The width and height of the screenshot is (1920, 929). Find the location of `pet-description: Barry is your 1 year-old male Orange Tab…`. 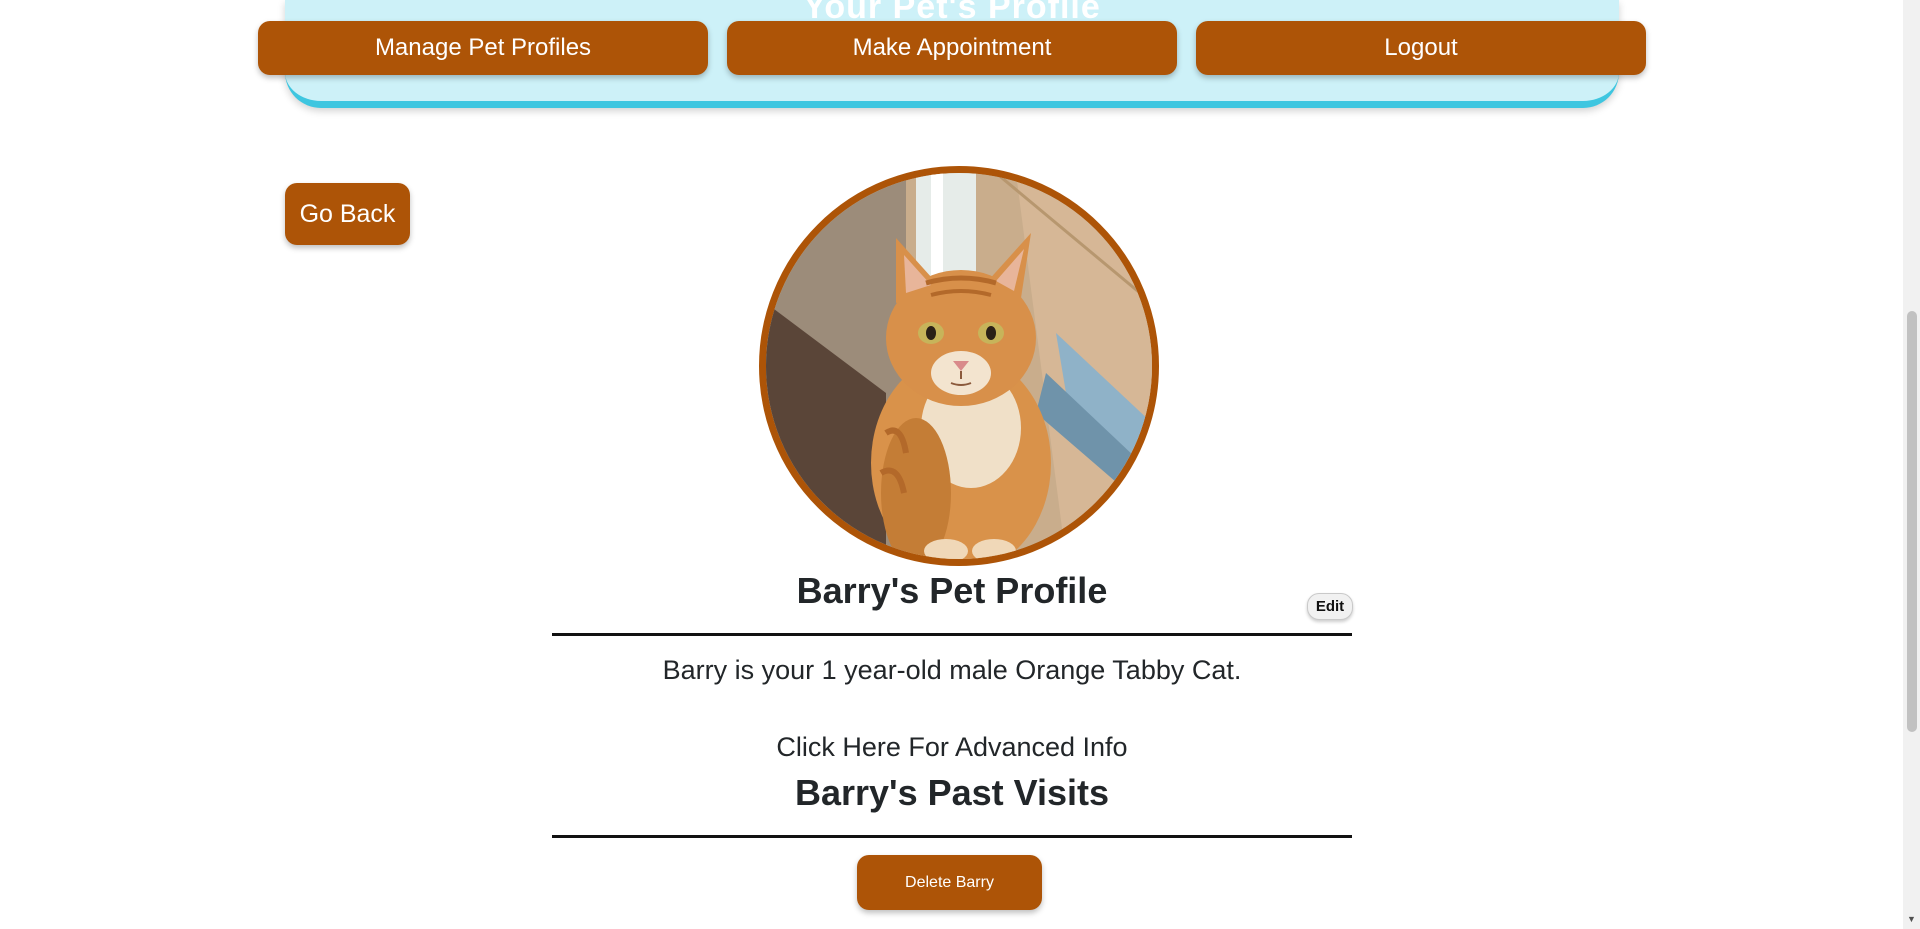

pet-description: Barry is your 1 year-old male Orange Tab… is located at coordinates (952, 670).